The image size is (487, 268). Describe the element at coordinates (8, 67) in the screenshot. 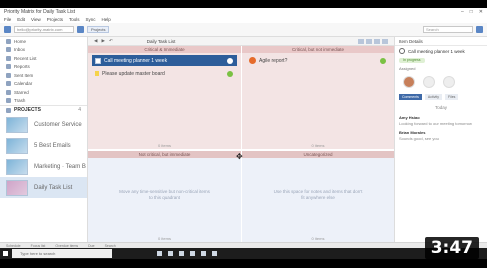

I see `chart-icon` at that location.